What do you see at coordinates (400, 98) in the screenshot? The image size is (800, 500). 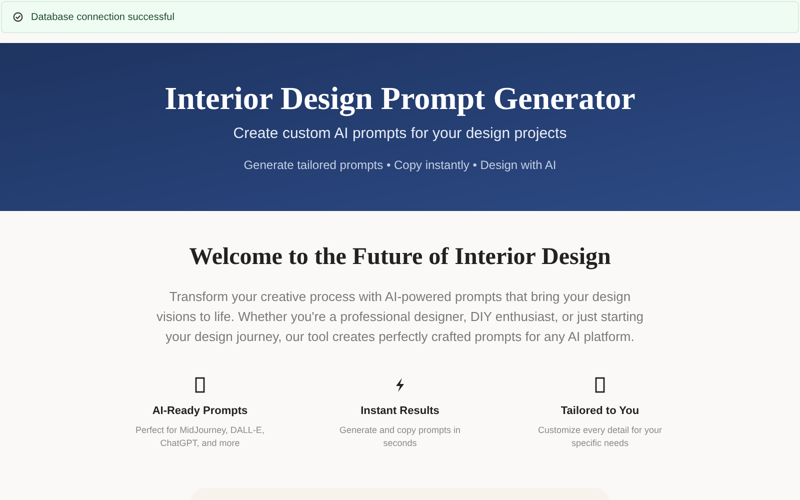 I see `hero-title: Interior Design Prompt Generator` at bounding box center [400, 98].